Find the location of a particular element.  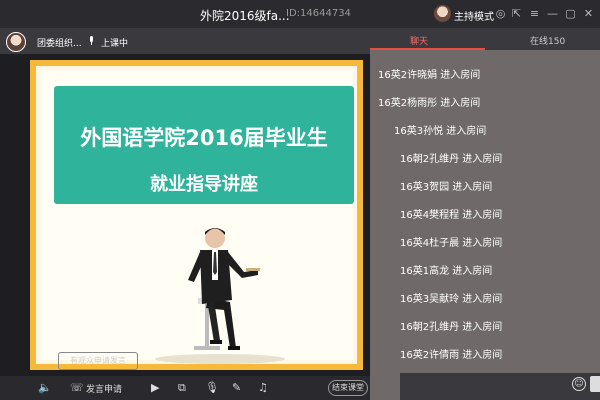

tab-chat: 聊天 is located at coordinates (419, 40).